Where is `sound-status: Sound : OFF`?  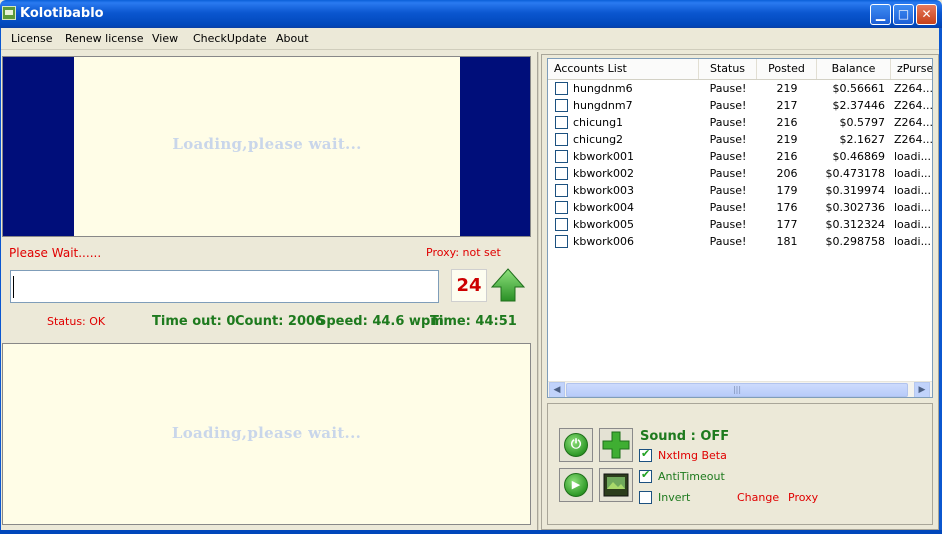
sound-status: Sound : OFF is located at coordinates (684, 436).